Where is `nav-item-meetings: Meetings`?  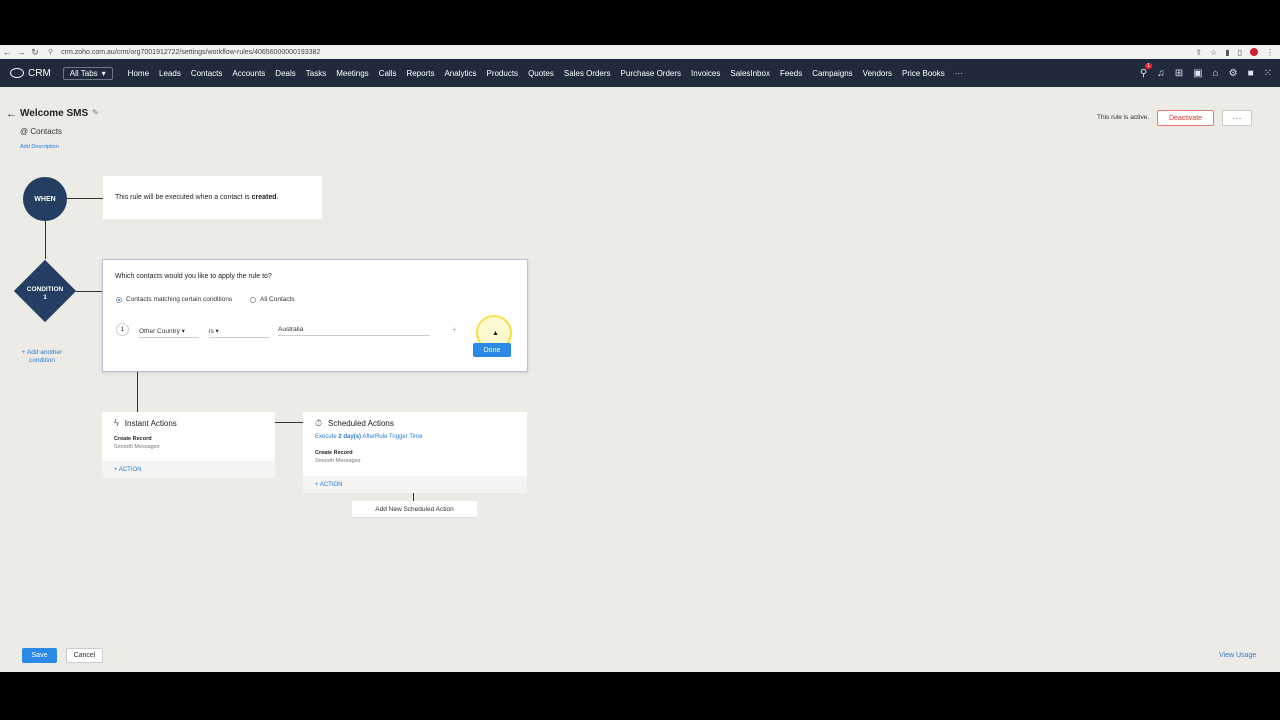 nav-item-meetings: Meetings is located at coordinates (352, 73).